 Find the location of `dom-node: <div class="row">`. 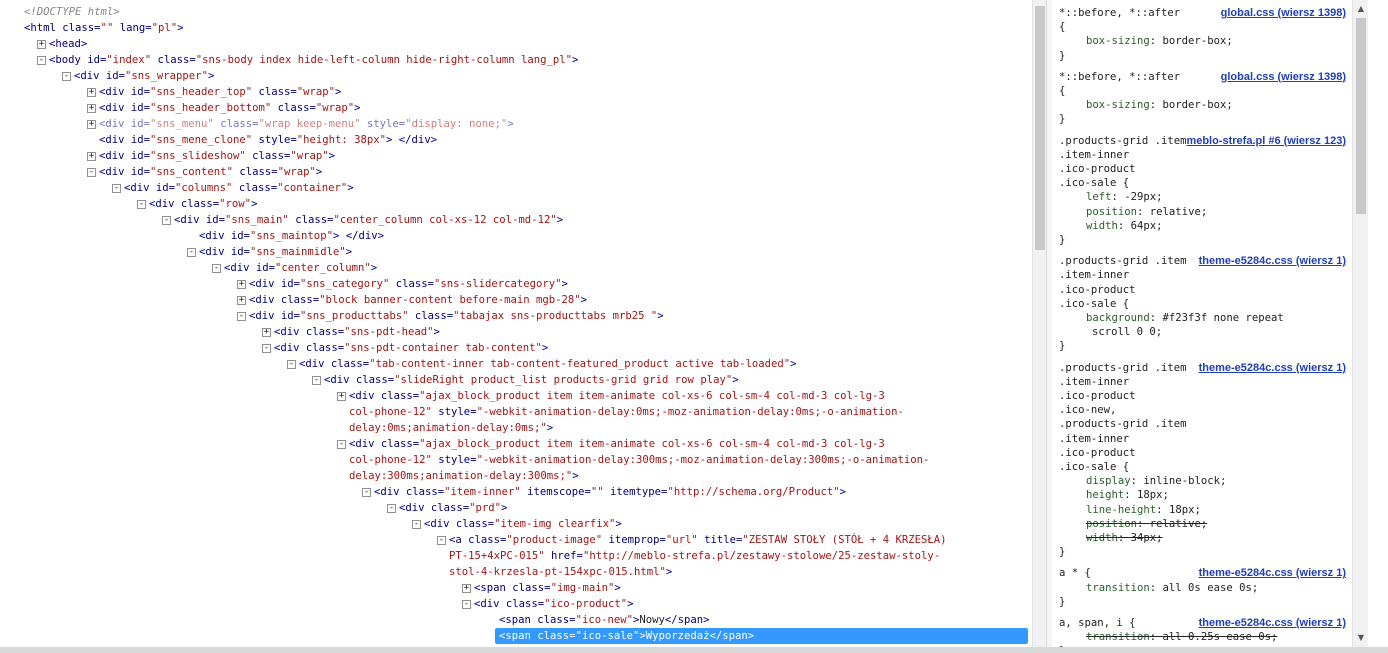

dom-node: <div class="row"> is located at coordinates (203, 204).